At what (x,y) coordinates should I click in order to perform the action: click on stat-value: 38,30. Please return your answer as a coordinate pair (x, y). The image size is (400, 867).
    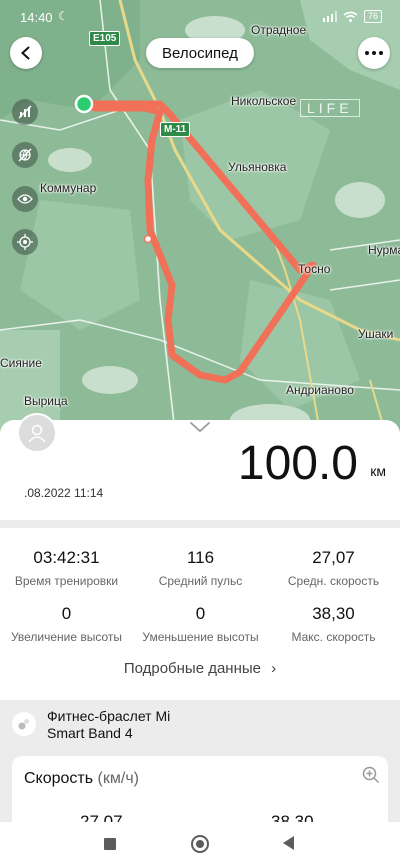
    Looking at the image, I should click on (333, 613).